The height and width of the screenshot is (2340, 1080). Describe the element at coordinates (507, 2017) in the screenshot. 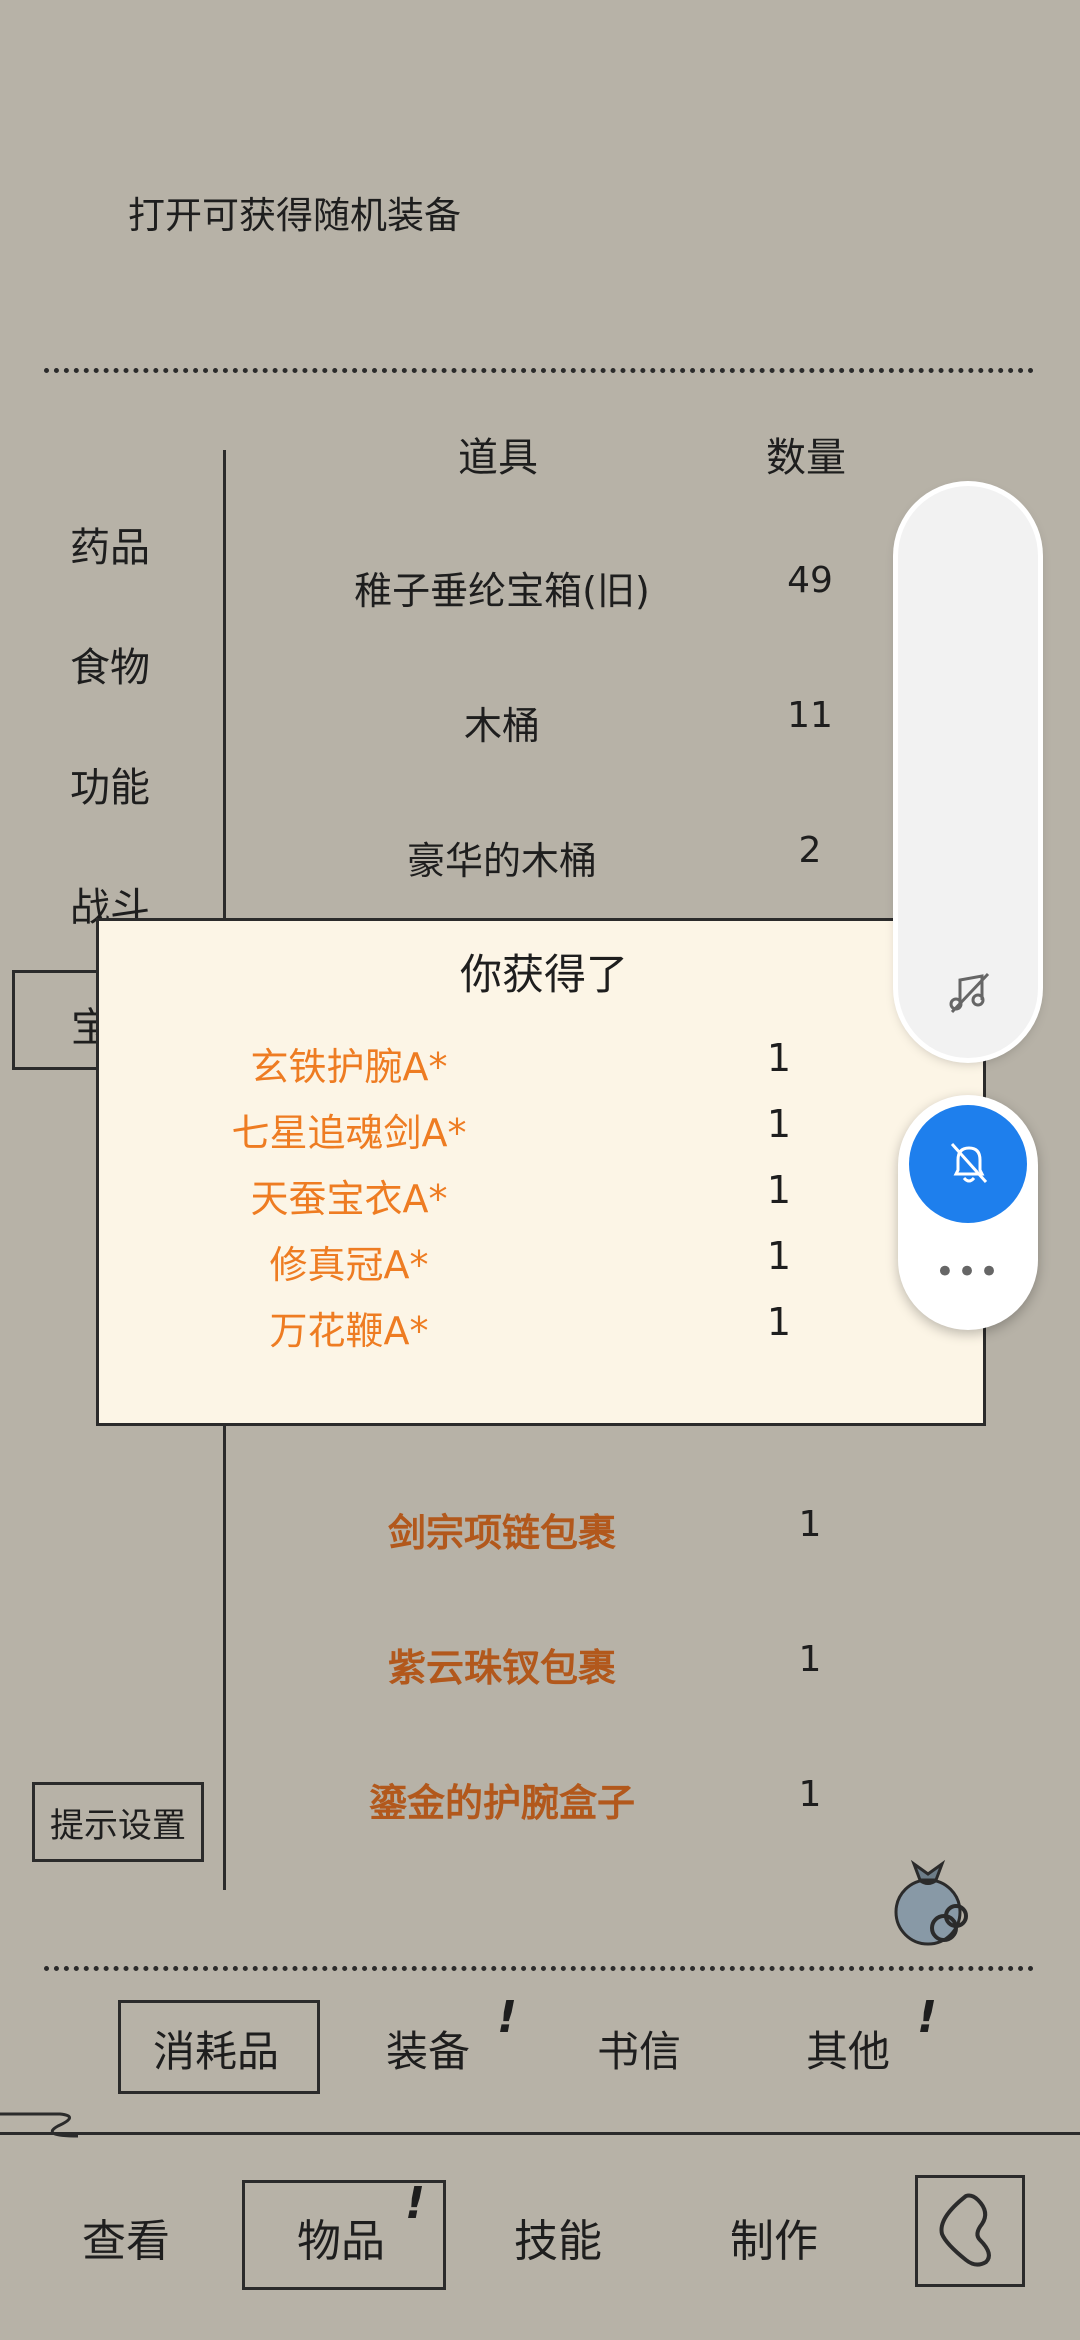

I see `equipment-alert-icon: !` at that location.